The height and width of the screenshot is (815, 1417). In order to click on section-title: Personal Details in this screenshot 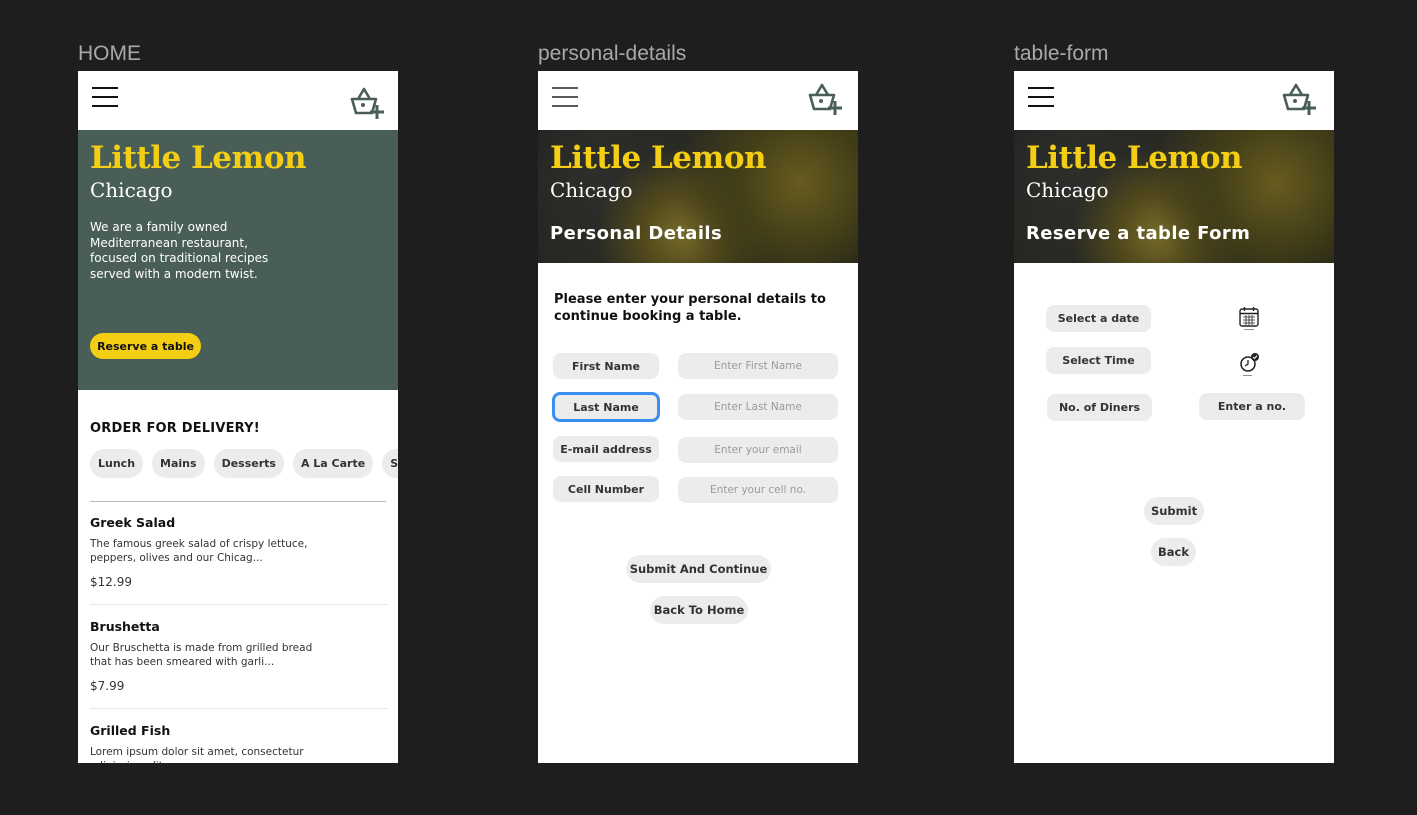, I will do `click(636, 233)`.